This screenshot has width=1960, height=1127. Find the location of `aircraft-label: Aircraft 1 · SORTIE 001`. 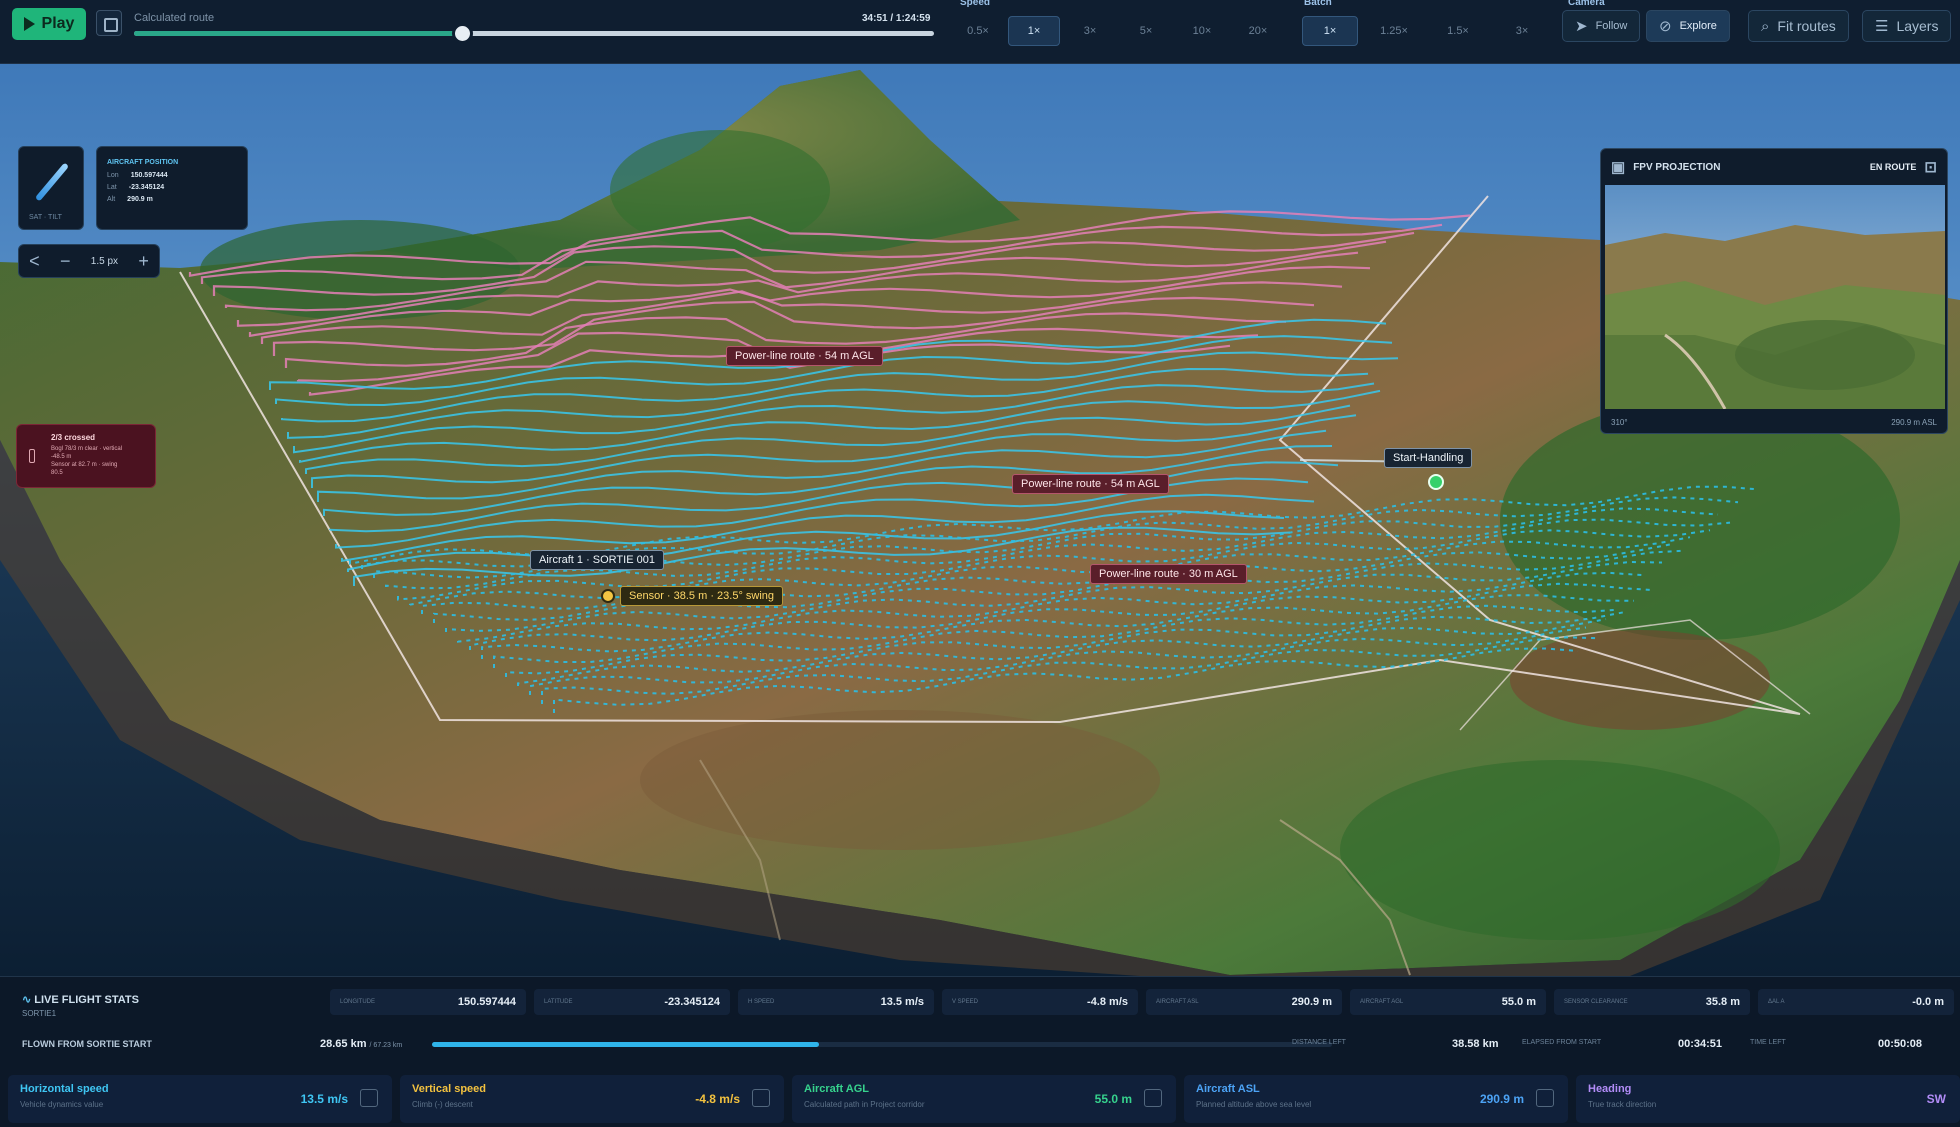

aircraft-label: Aircraft 1 · SORTIE 001 is located at coordinates (597, 560).